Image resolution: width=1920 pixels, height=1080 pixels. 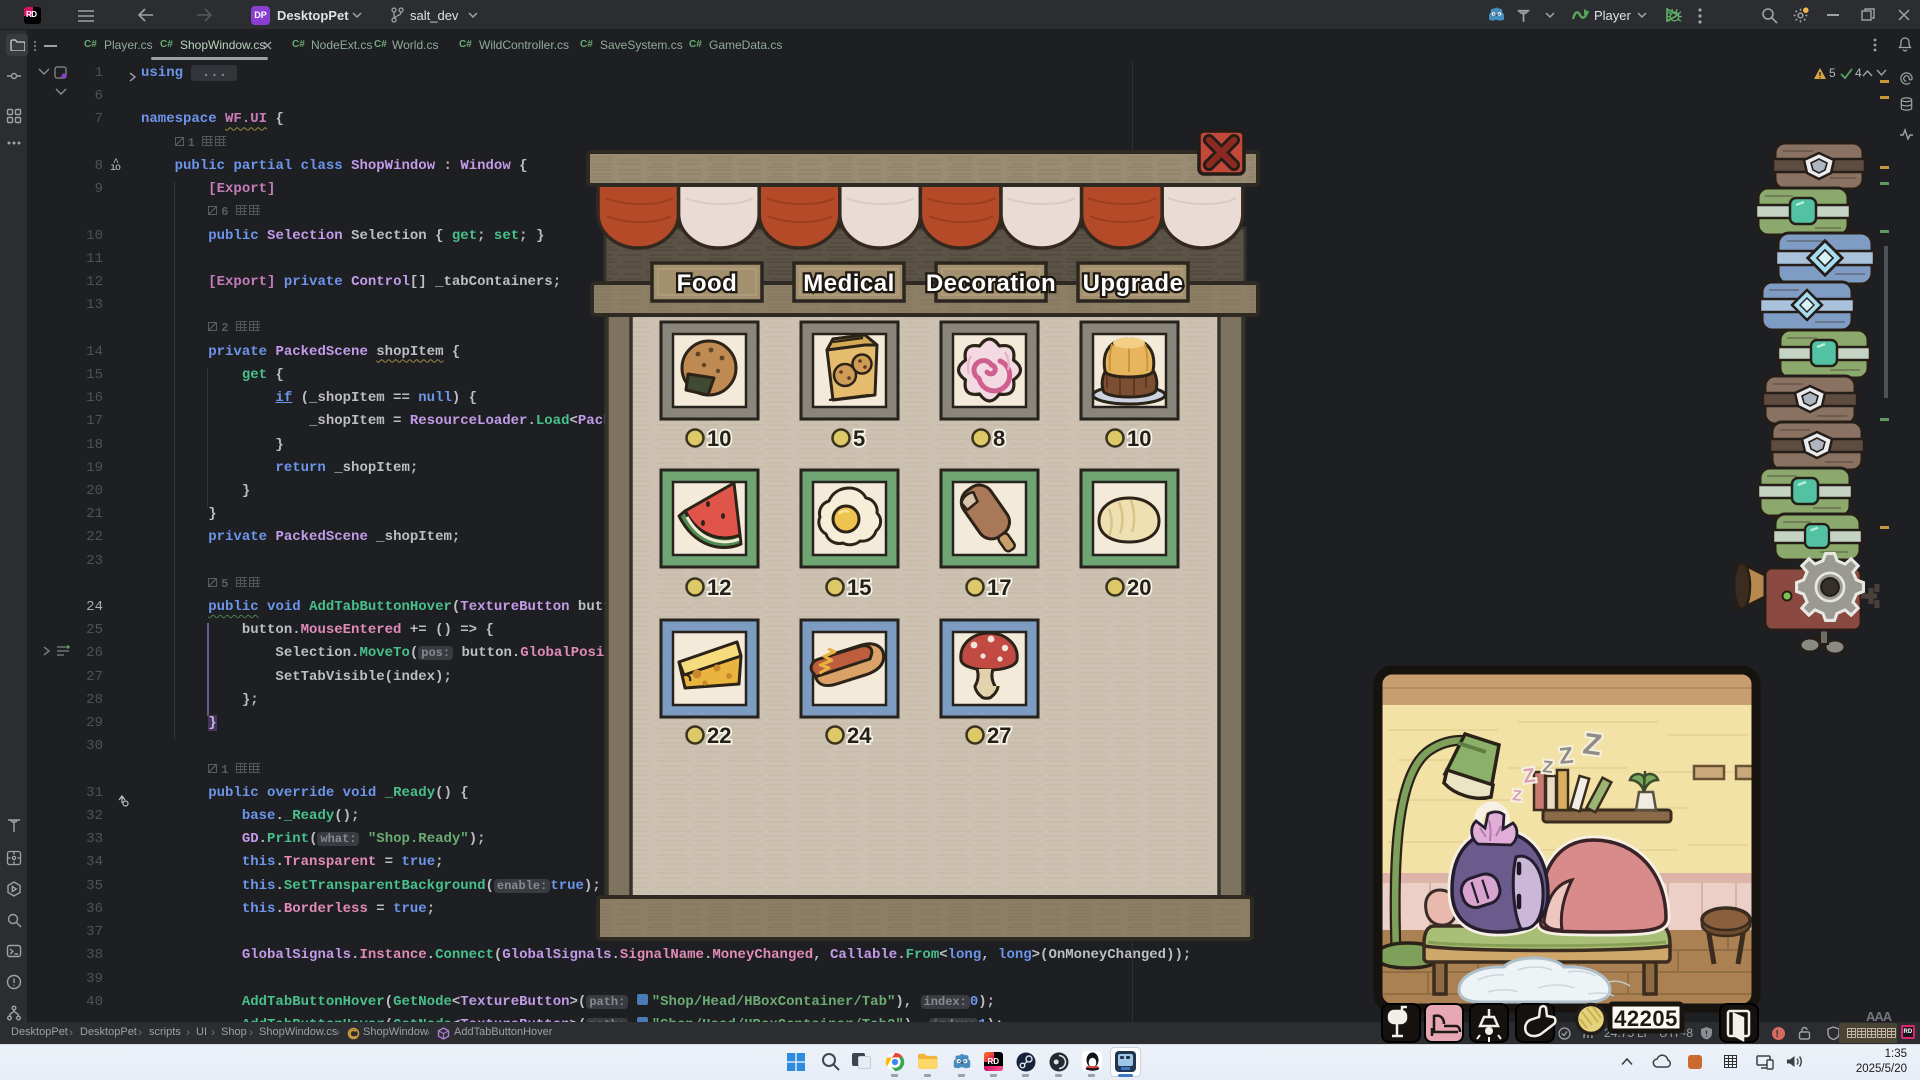 I want to click on svg-text: Upgrade, so click(x=1133, y=283).